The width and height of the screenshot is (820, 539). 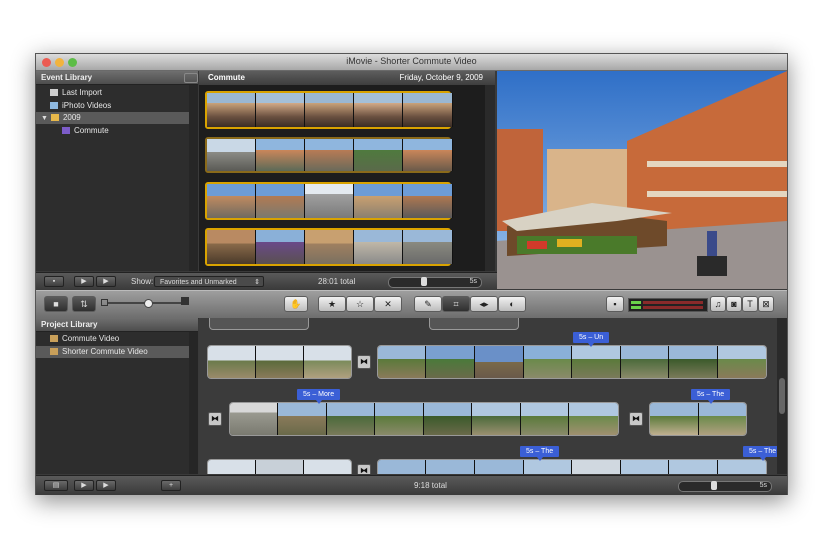 I want to click on project-total-duration: 9:18 total, so click(x=430, y=485).